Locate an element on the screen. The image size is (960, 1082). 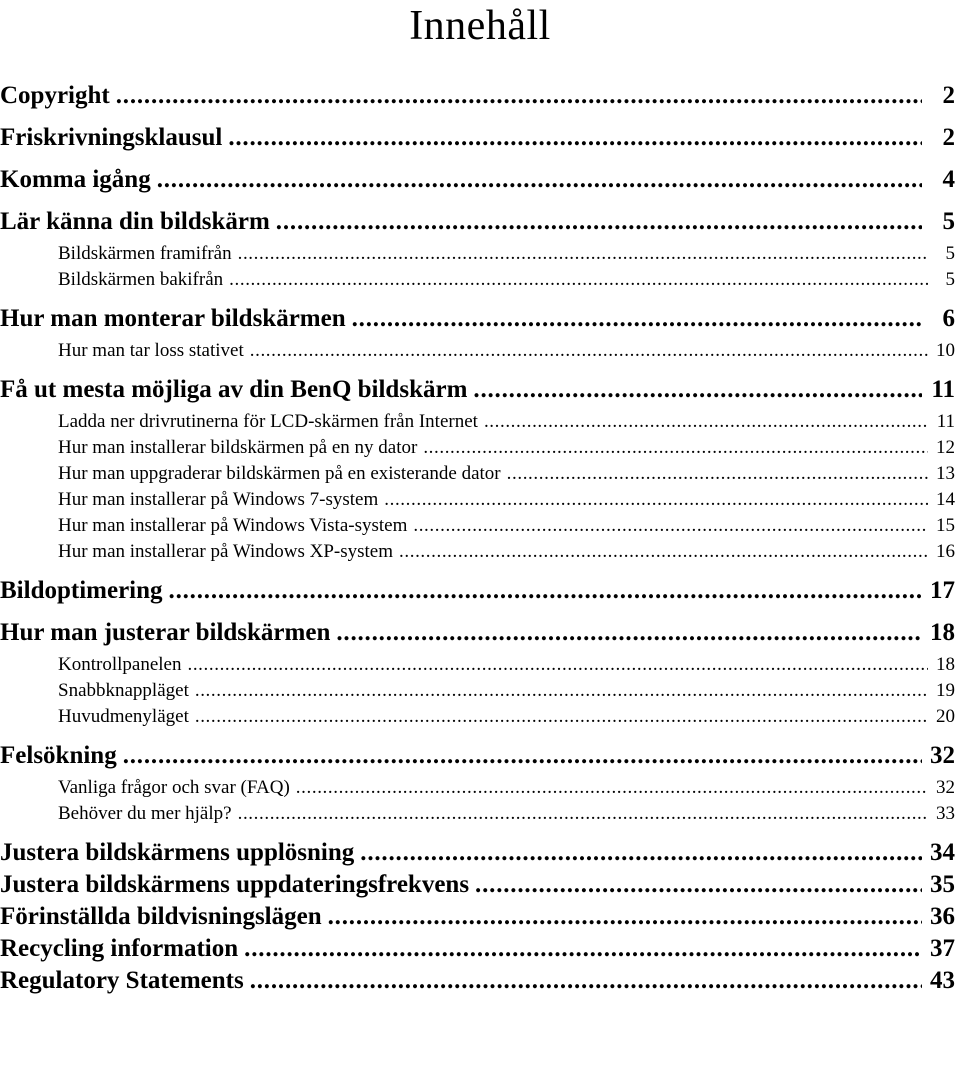
toc-entry: Komma igång 4 is located at coordinates (480, 172).